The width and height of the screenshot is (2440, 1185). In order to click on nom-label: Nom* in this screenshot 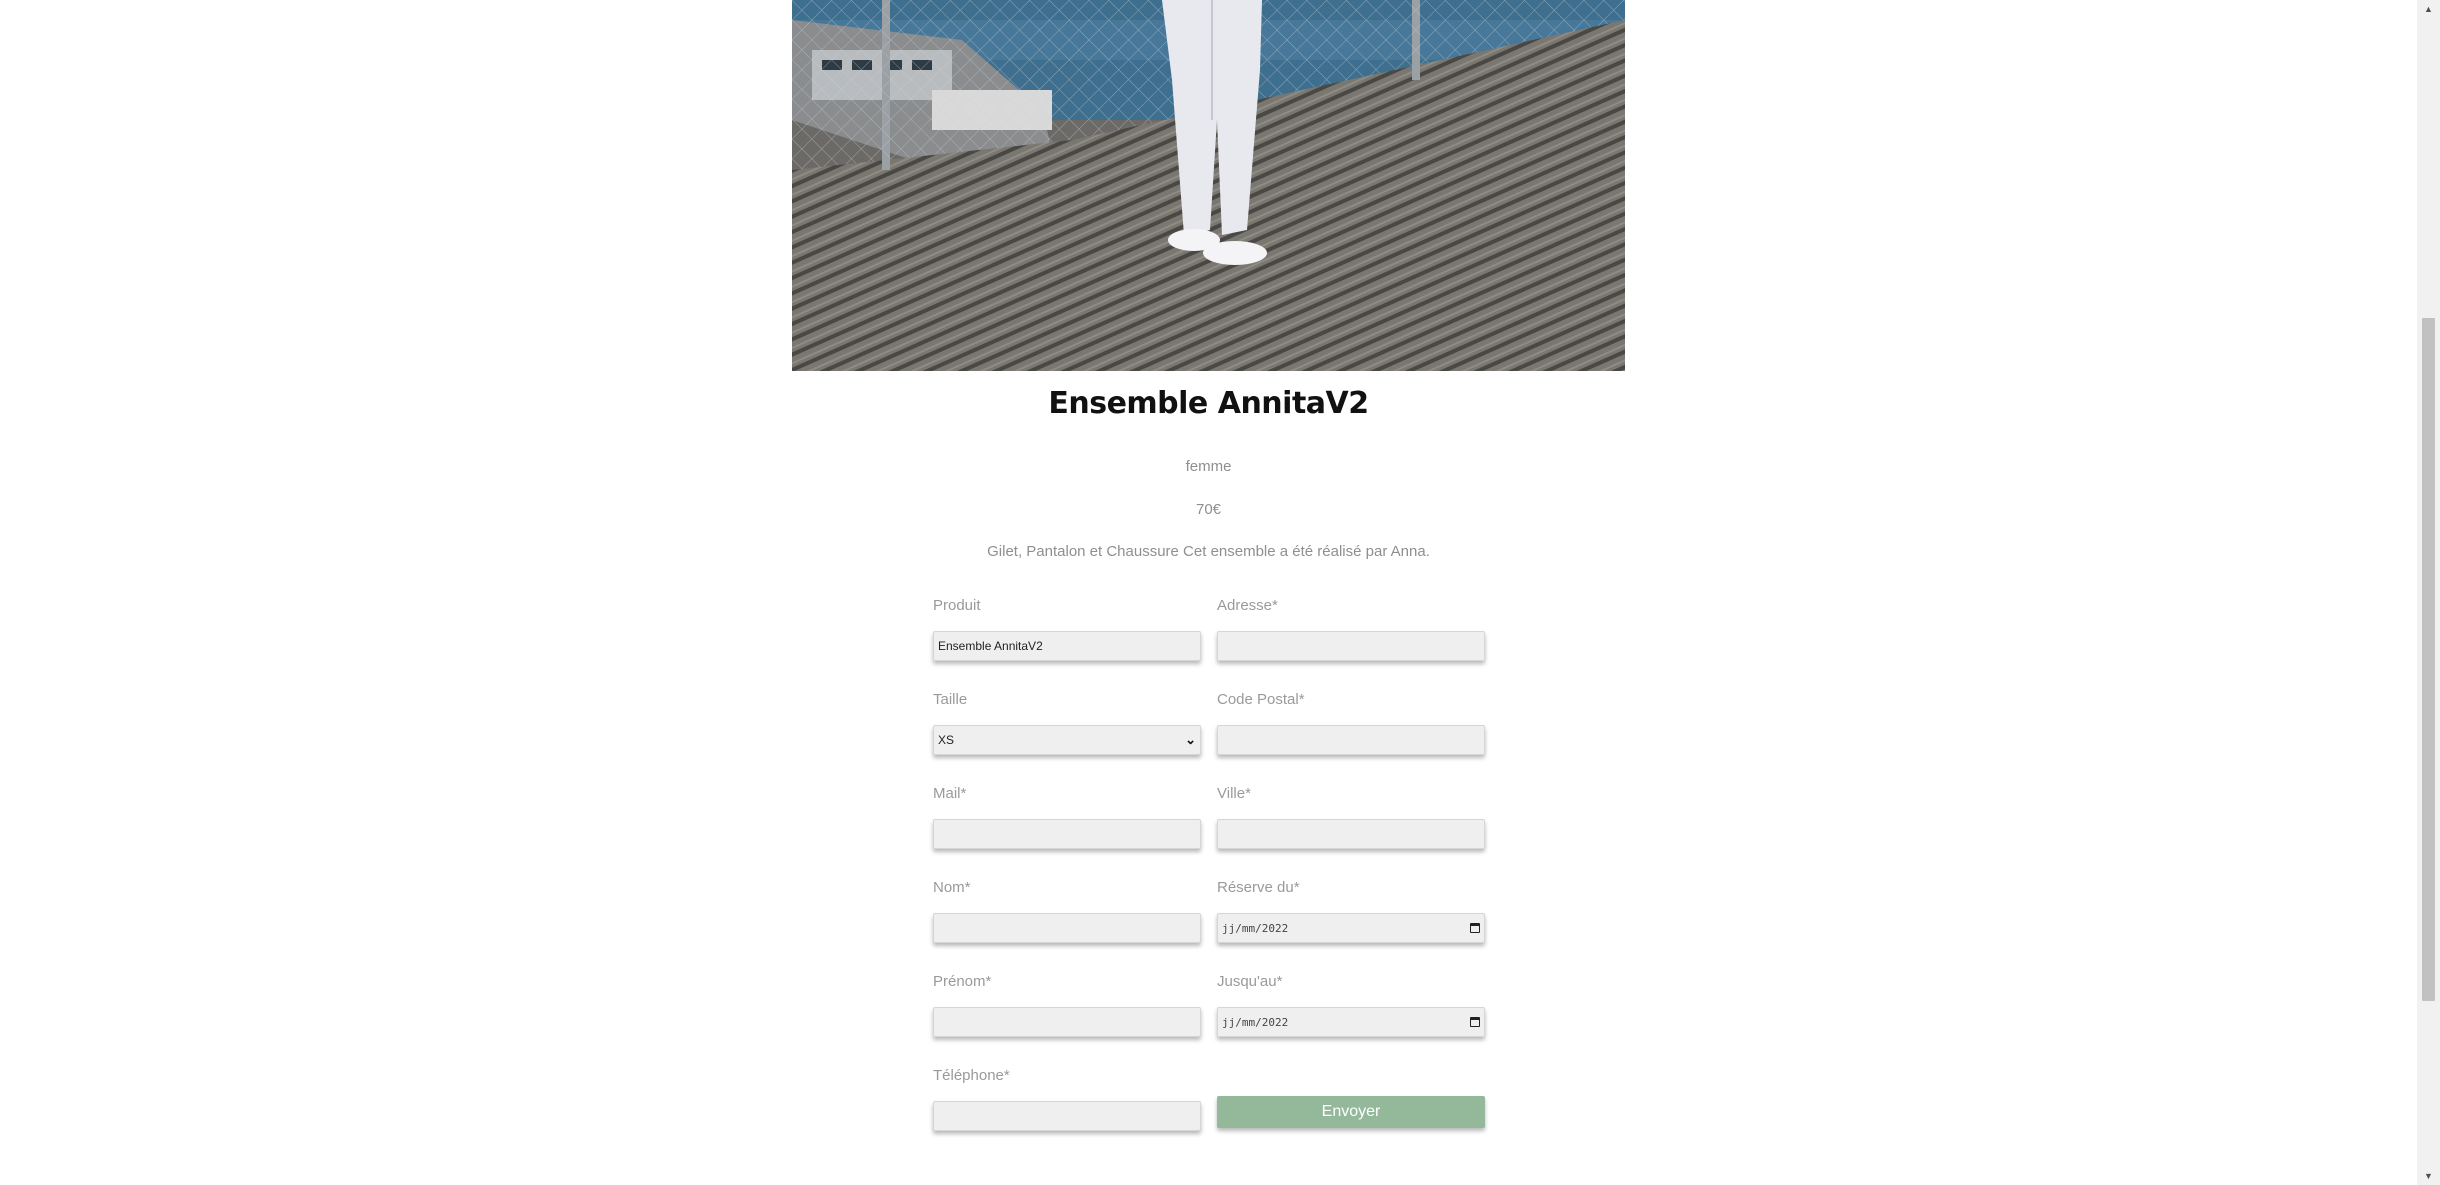, I will do `click(952, 887)`.